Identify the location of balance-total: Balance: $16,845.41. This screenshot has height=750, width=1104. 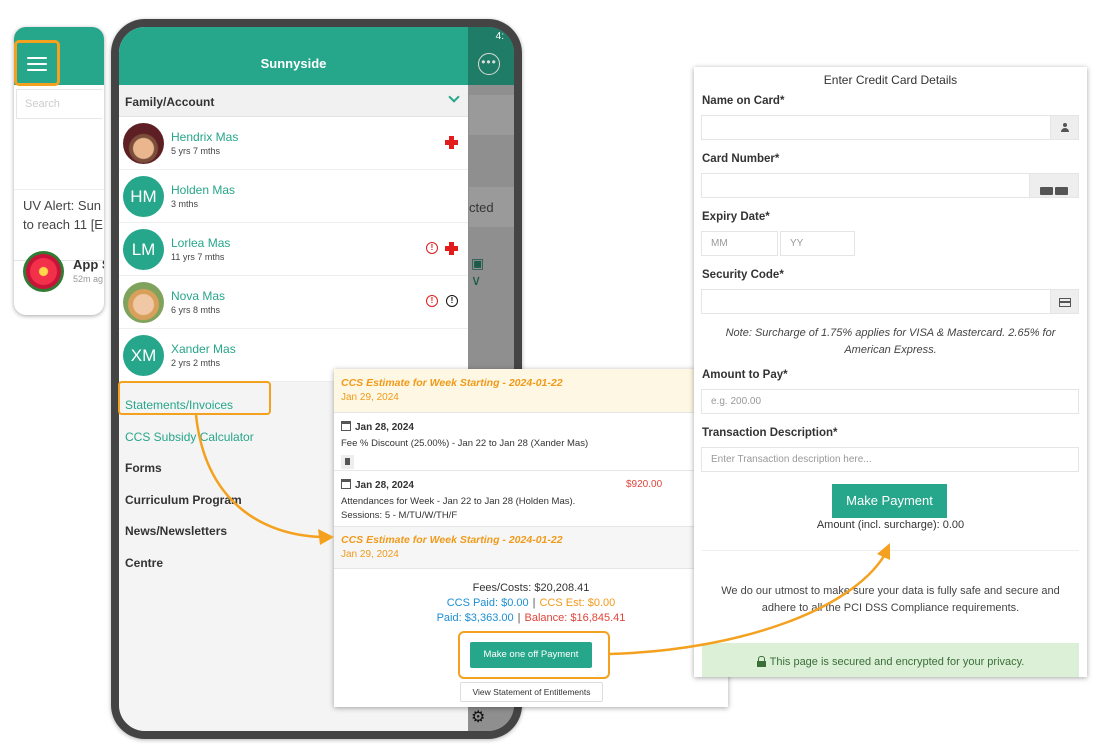
(575, 618).